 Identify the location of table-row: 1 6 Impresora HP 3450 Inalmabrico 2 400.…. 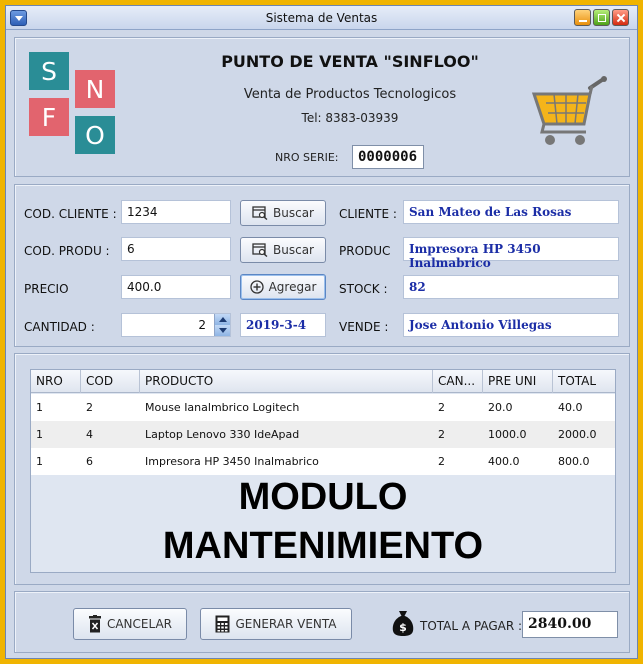
(323, 461).